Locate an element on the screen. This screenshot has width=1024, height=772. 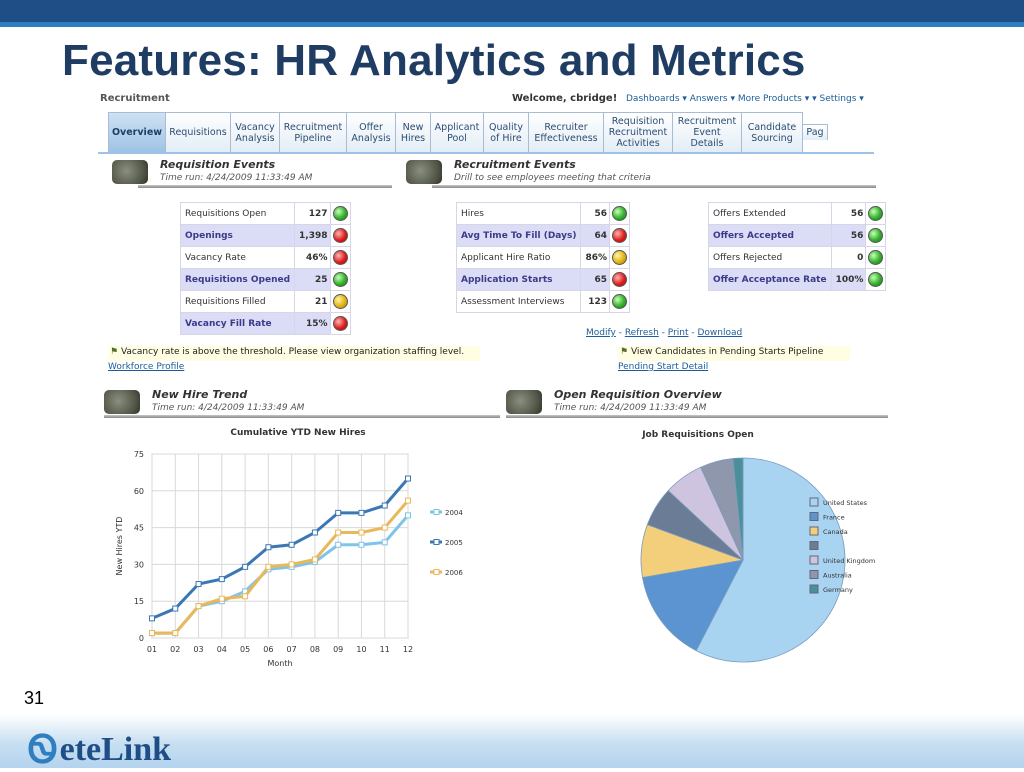
metric-row: Vacancy Fill Rate 15% is located at coordinates (265, 323).